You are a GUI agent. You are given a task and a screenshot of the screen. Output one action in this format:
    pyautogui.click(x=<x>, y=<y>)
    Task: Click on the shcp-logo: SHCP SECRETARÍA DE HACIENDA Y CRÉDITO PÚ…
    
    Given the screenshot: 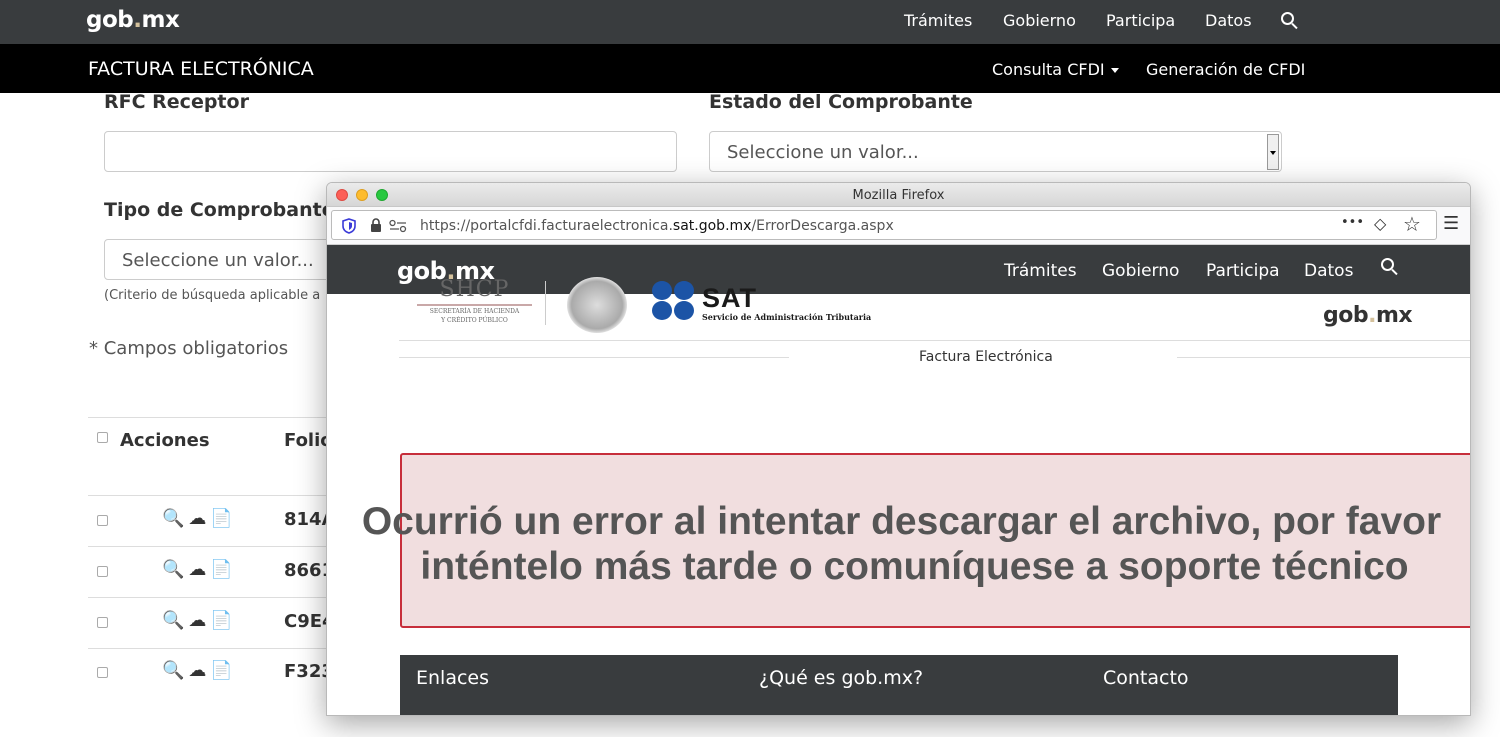 What is the action you would take?
    pyautogui.click(x=474, y=300)
    